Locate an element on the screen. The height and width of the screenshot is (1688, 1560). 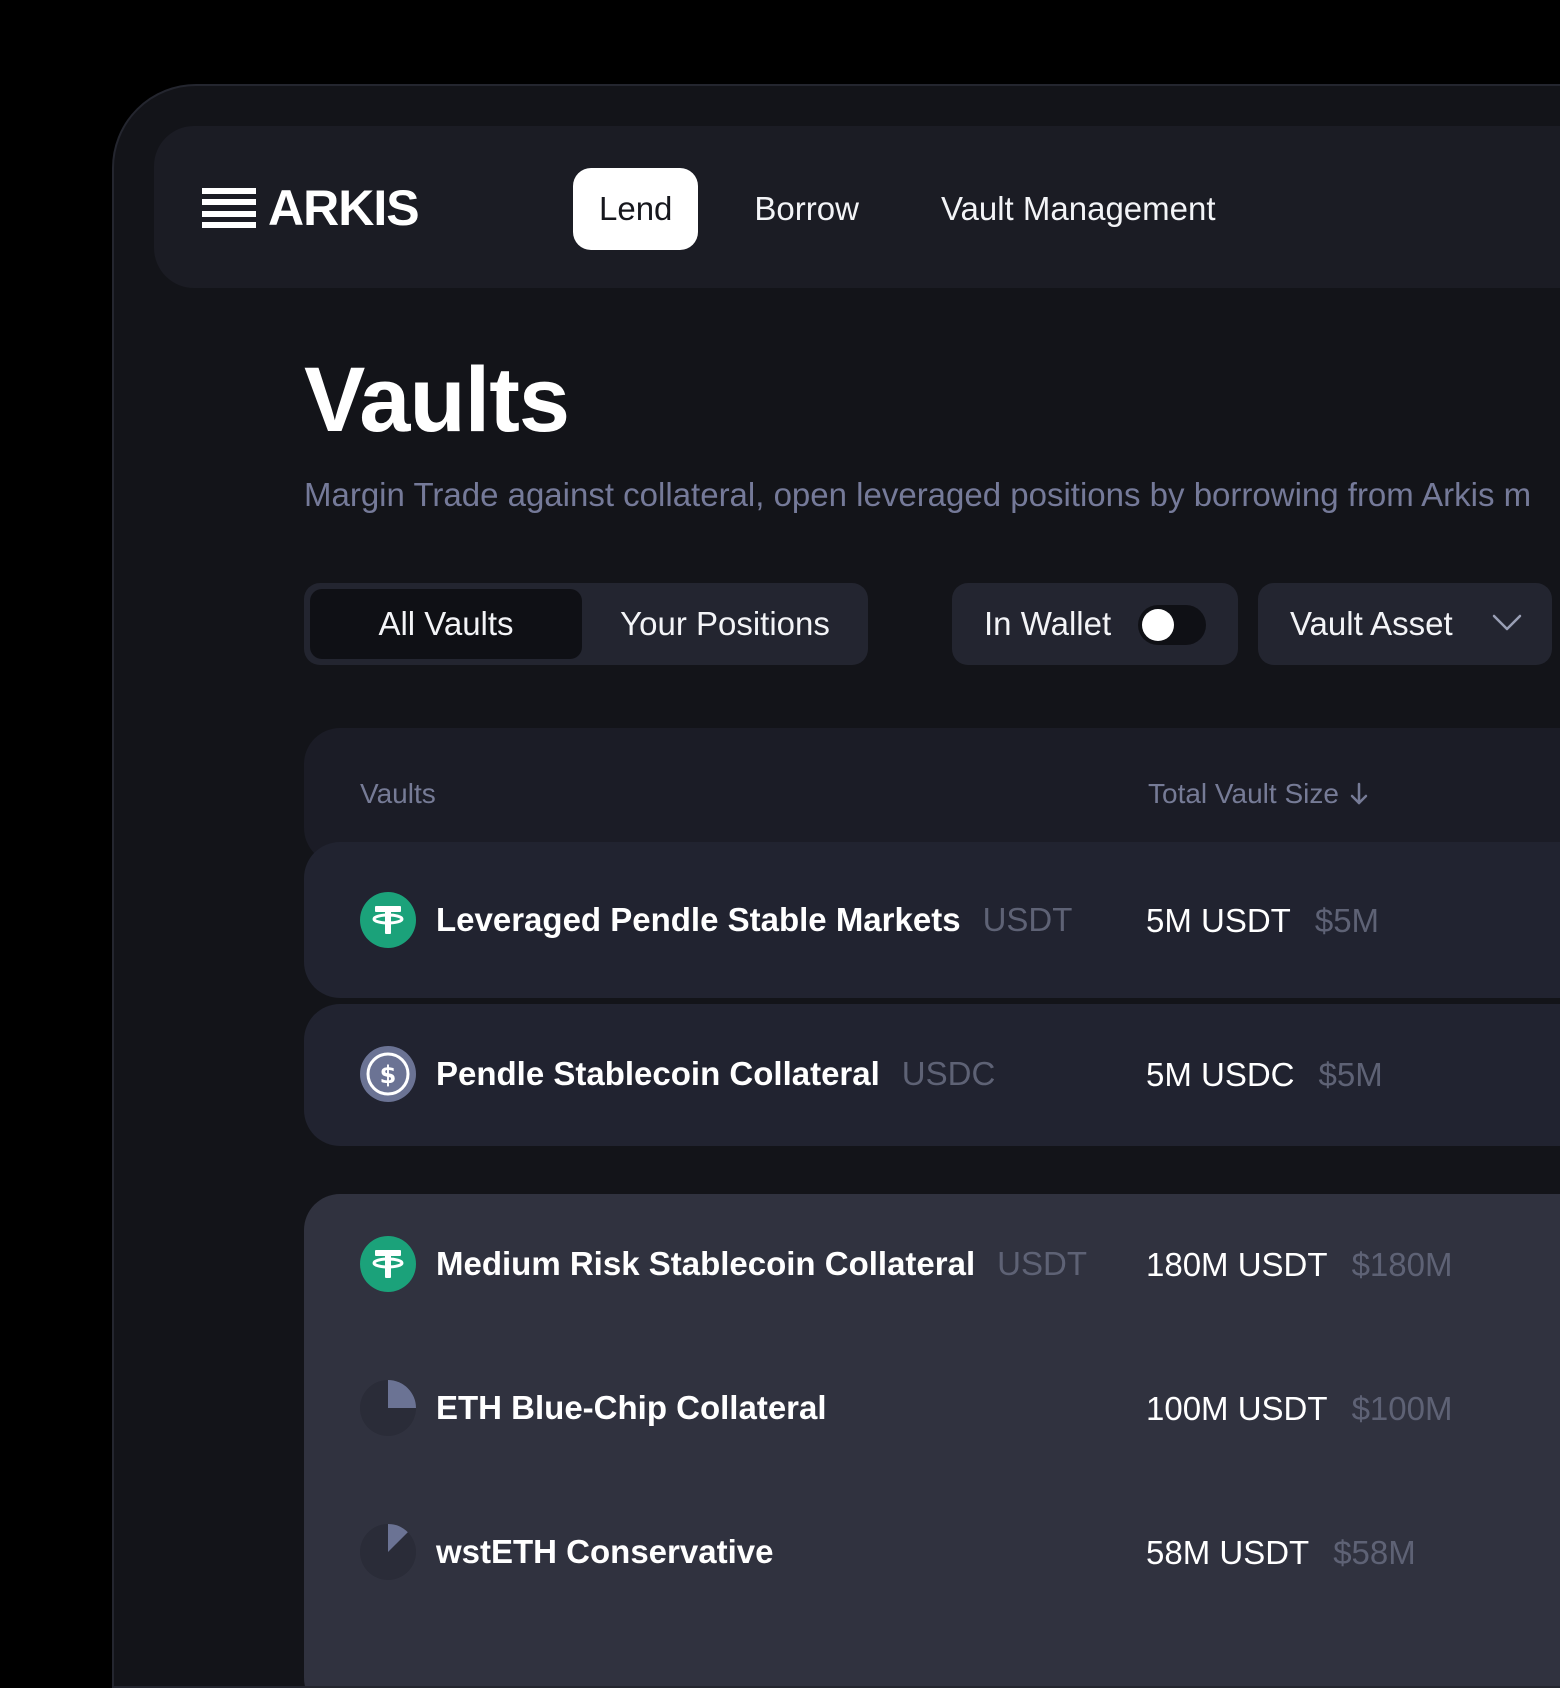
in-wallet-filter: In Wallet is located at coordinates (1095, 624).